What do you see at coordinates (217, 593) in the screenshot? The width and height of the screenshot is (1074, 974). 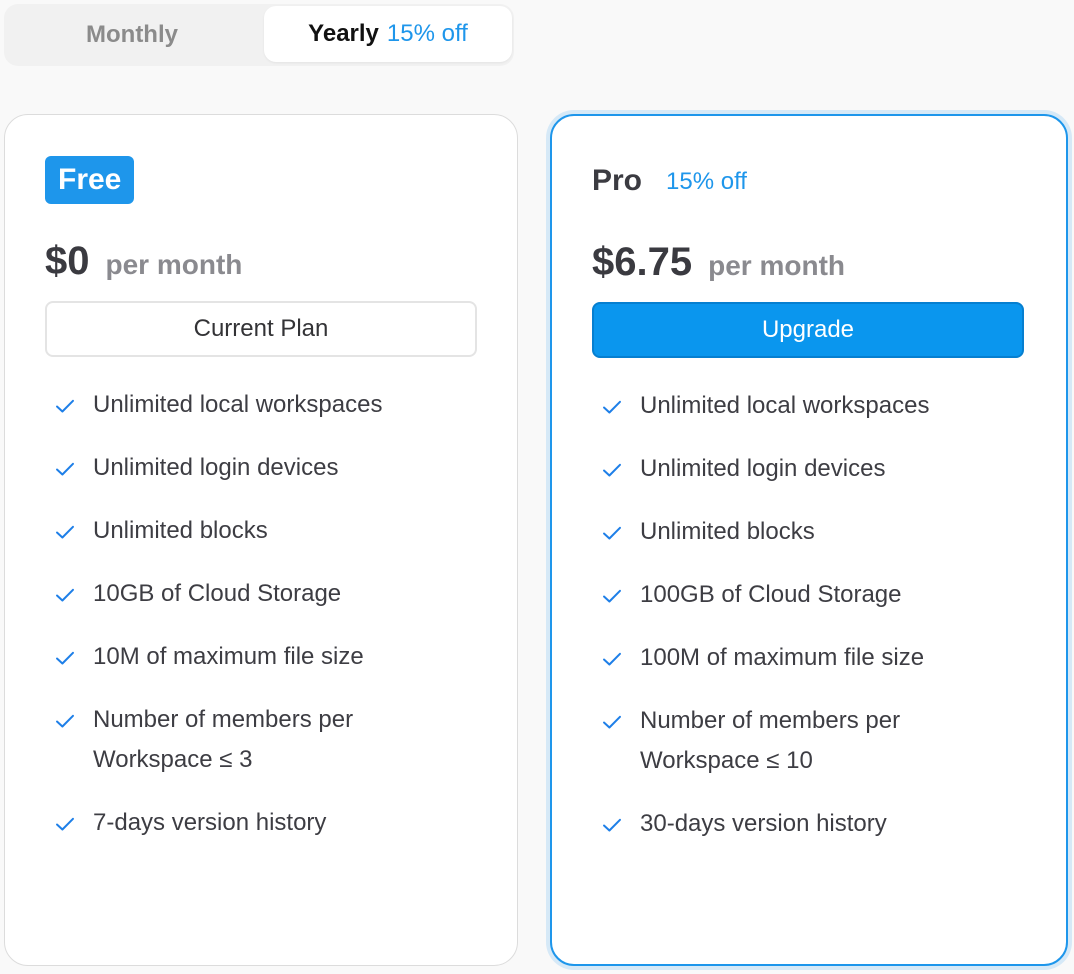 I see `free-feature-text: 10GB of Cloud Storage` at bounding box center [217, 593].